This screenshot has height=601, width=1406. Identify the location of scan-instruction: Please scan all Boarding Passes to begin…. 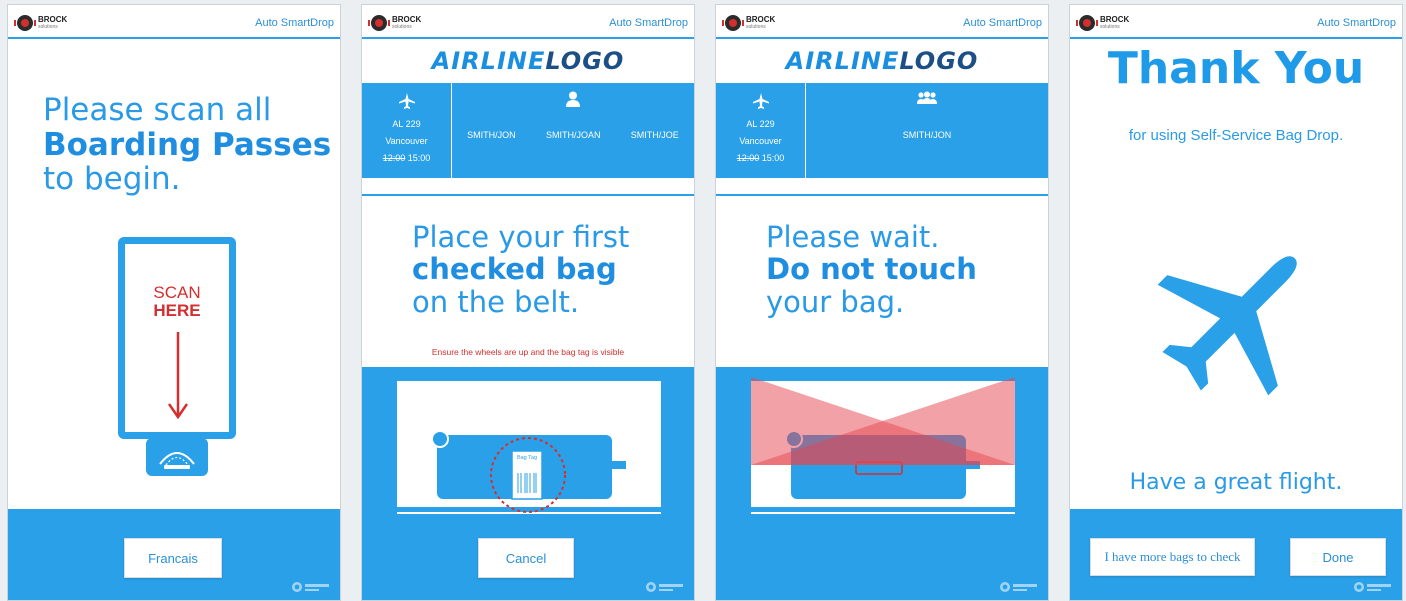
(187, 145).